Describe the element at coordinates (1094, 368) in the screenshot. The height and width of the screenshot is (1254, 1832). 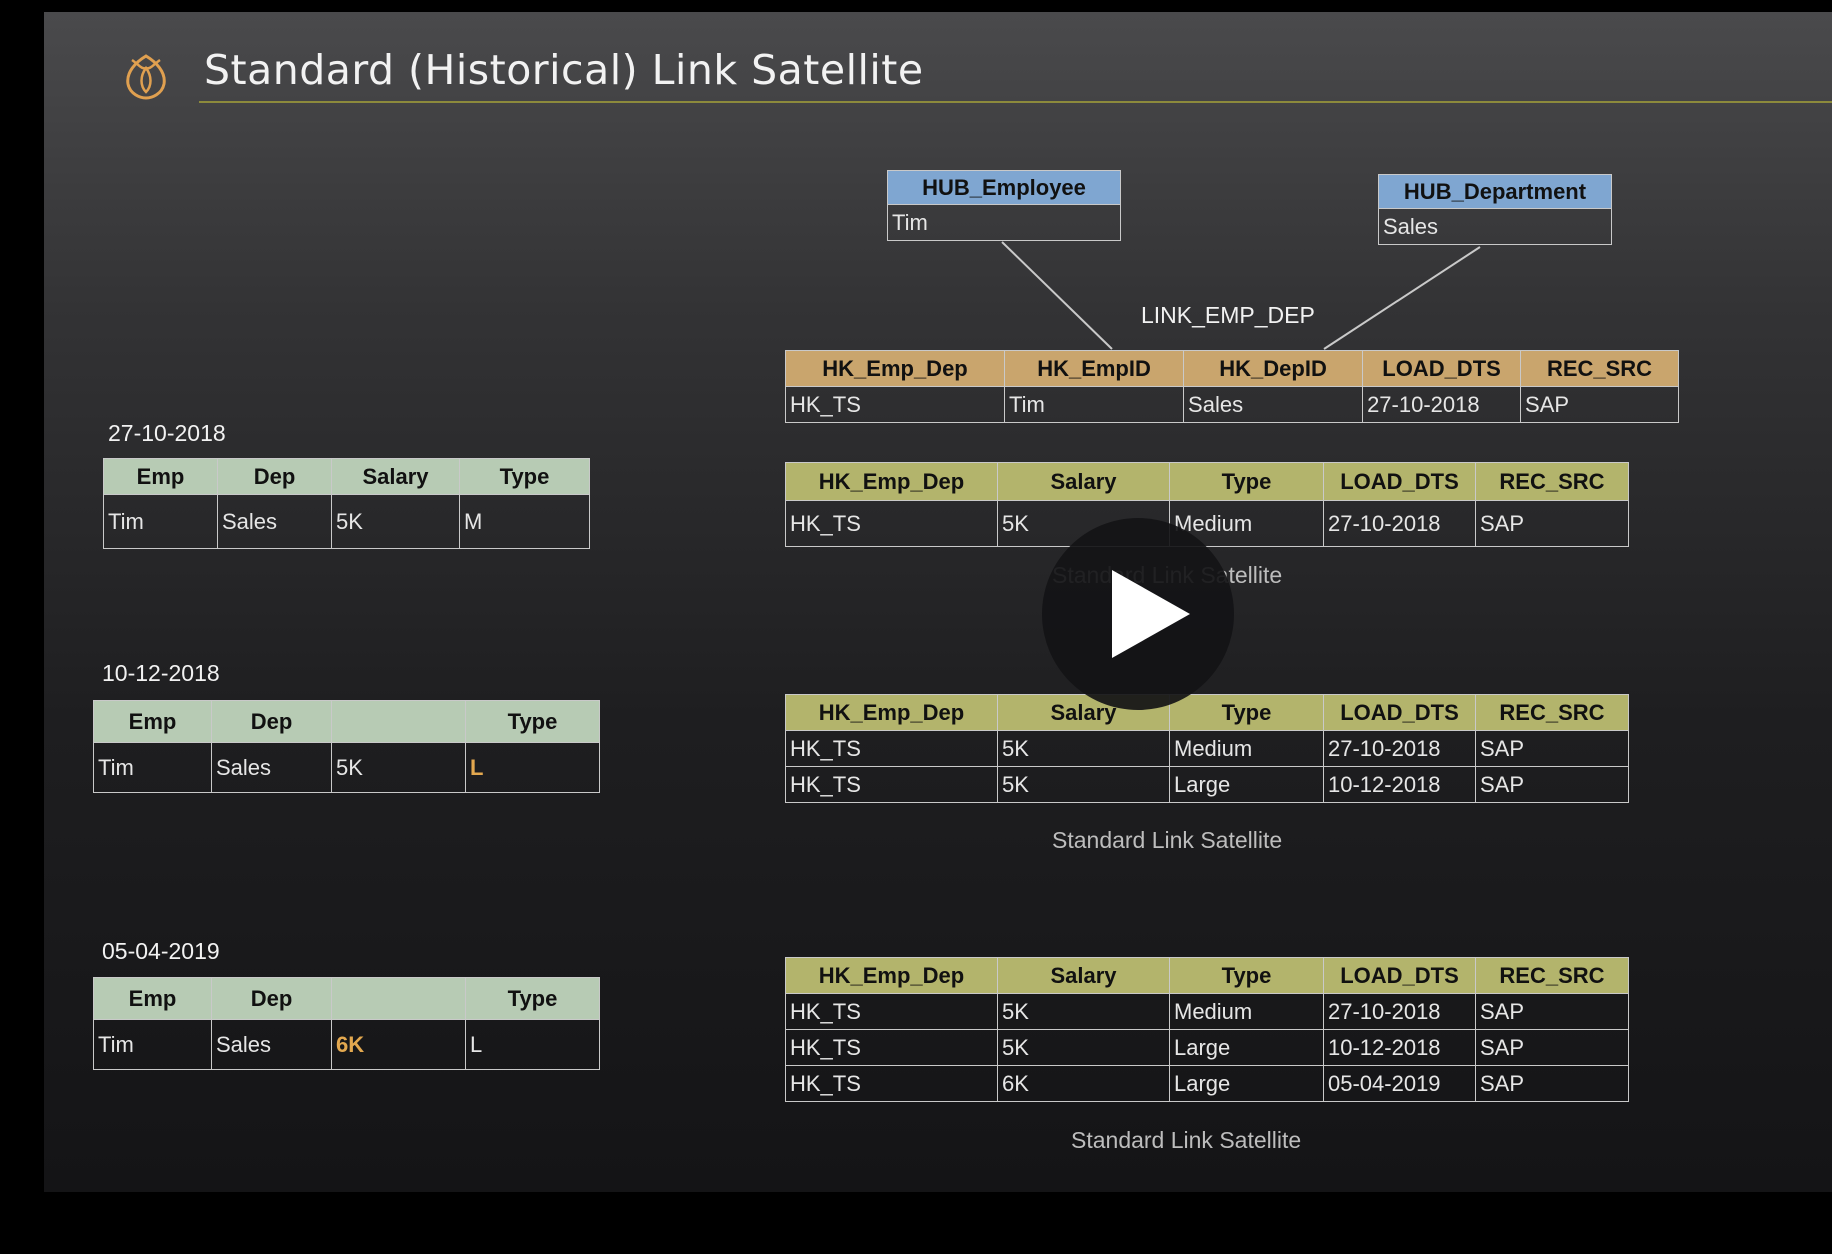
I see `link-col-hk-empid: HK_EmpID` at that location.